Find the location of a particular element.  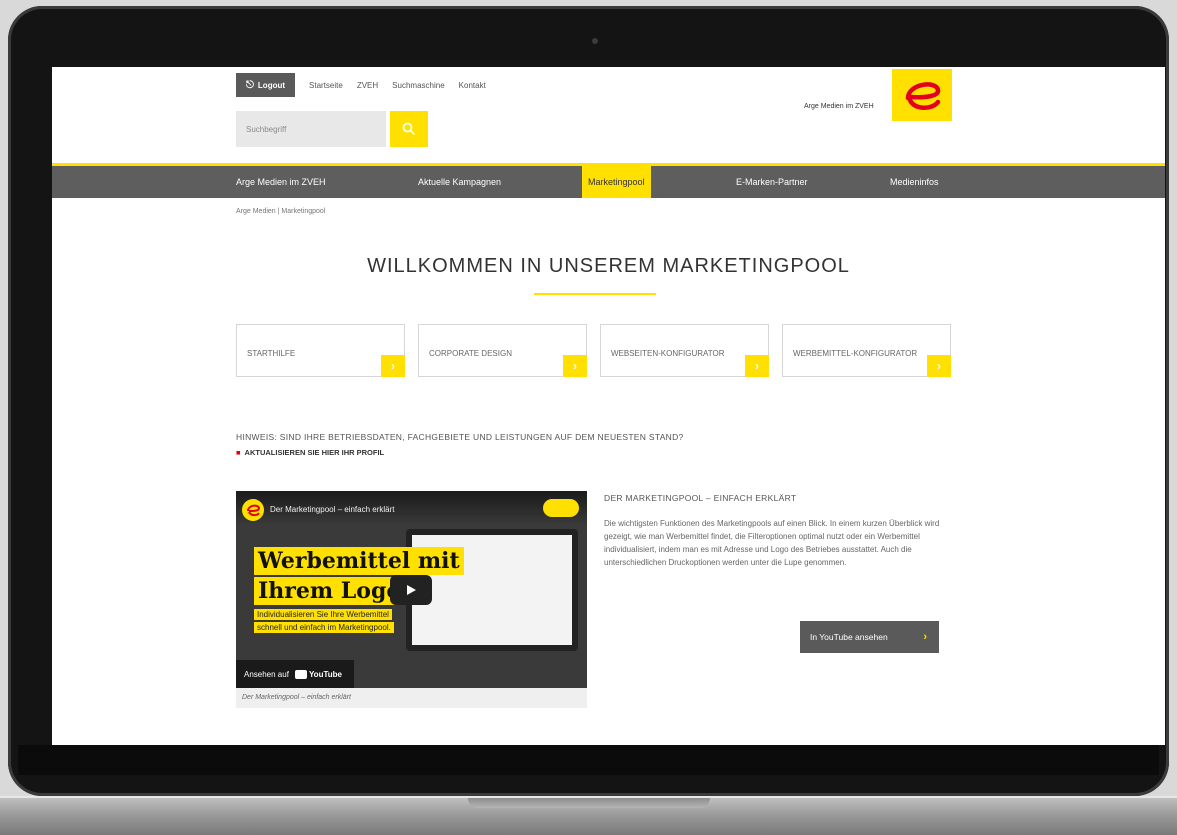

card-corporate-design: CORPORATE DESIGN › is located at coordinates (502, 350).